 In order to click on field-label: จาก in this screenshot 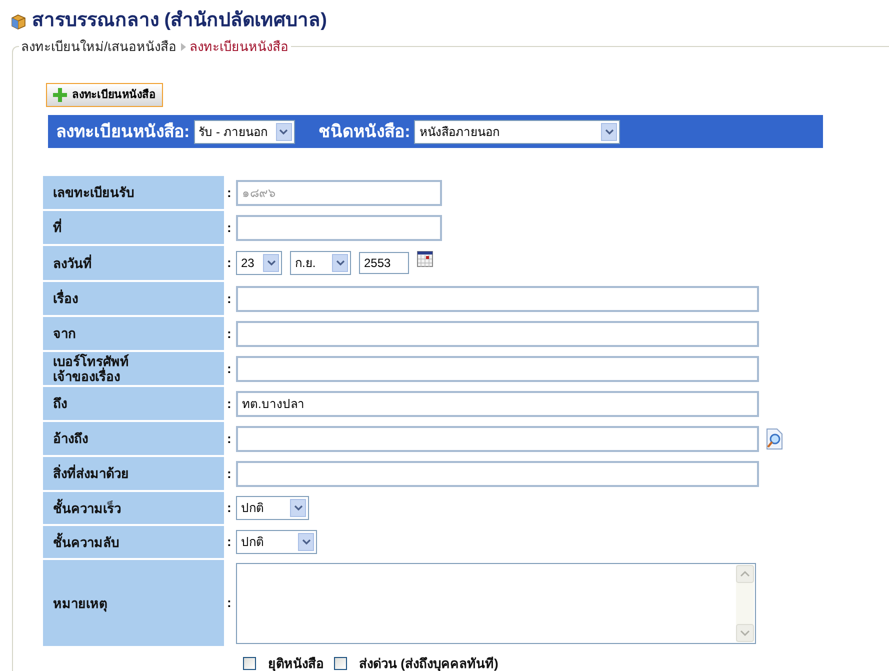, I will do `click(133, 333)`.